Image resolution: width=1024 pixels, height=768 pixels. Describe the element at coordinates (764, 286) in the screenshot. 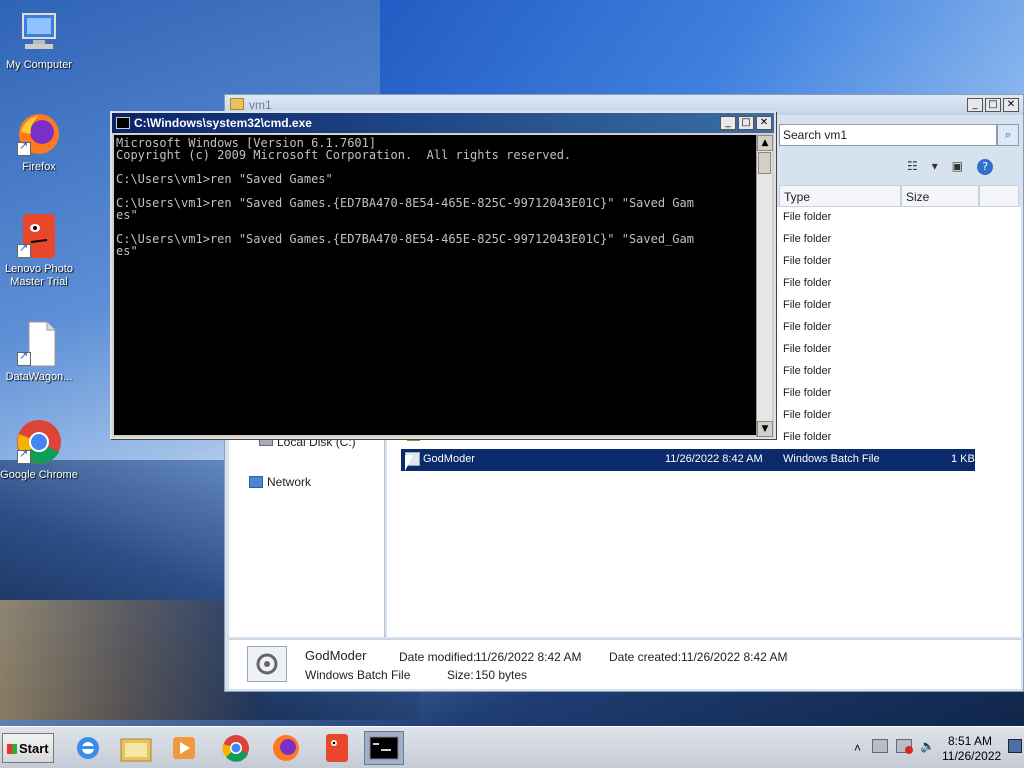

I see `cmd-scrollbar: ▲ ▼` at that location.